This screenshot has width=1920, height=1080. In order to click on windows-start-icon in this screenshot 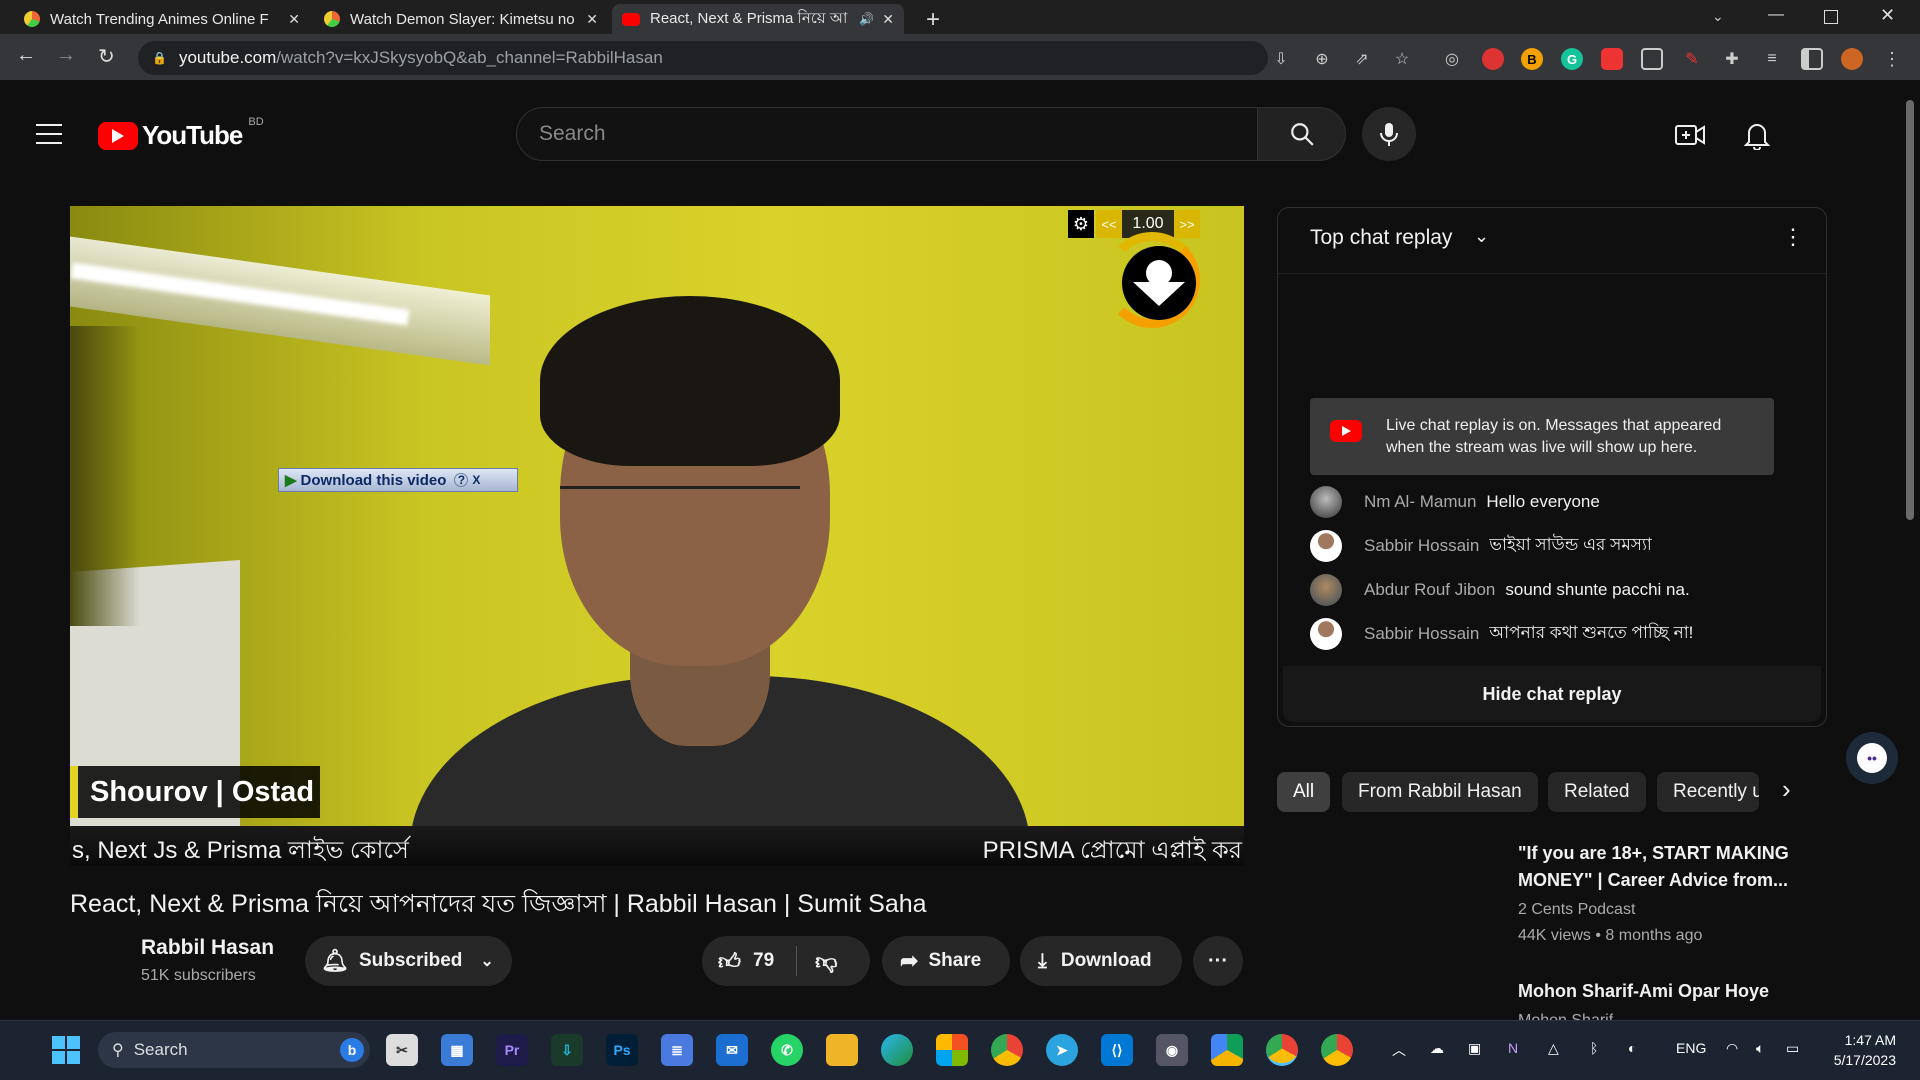, I will do `click(66, 1050)`.